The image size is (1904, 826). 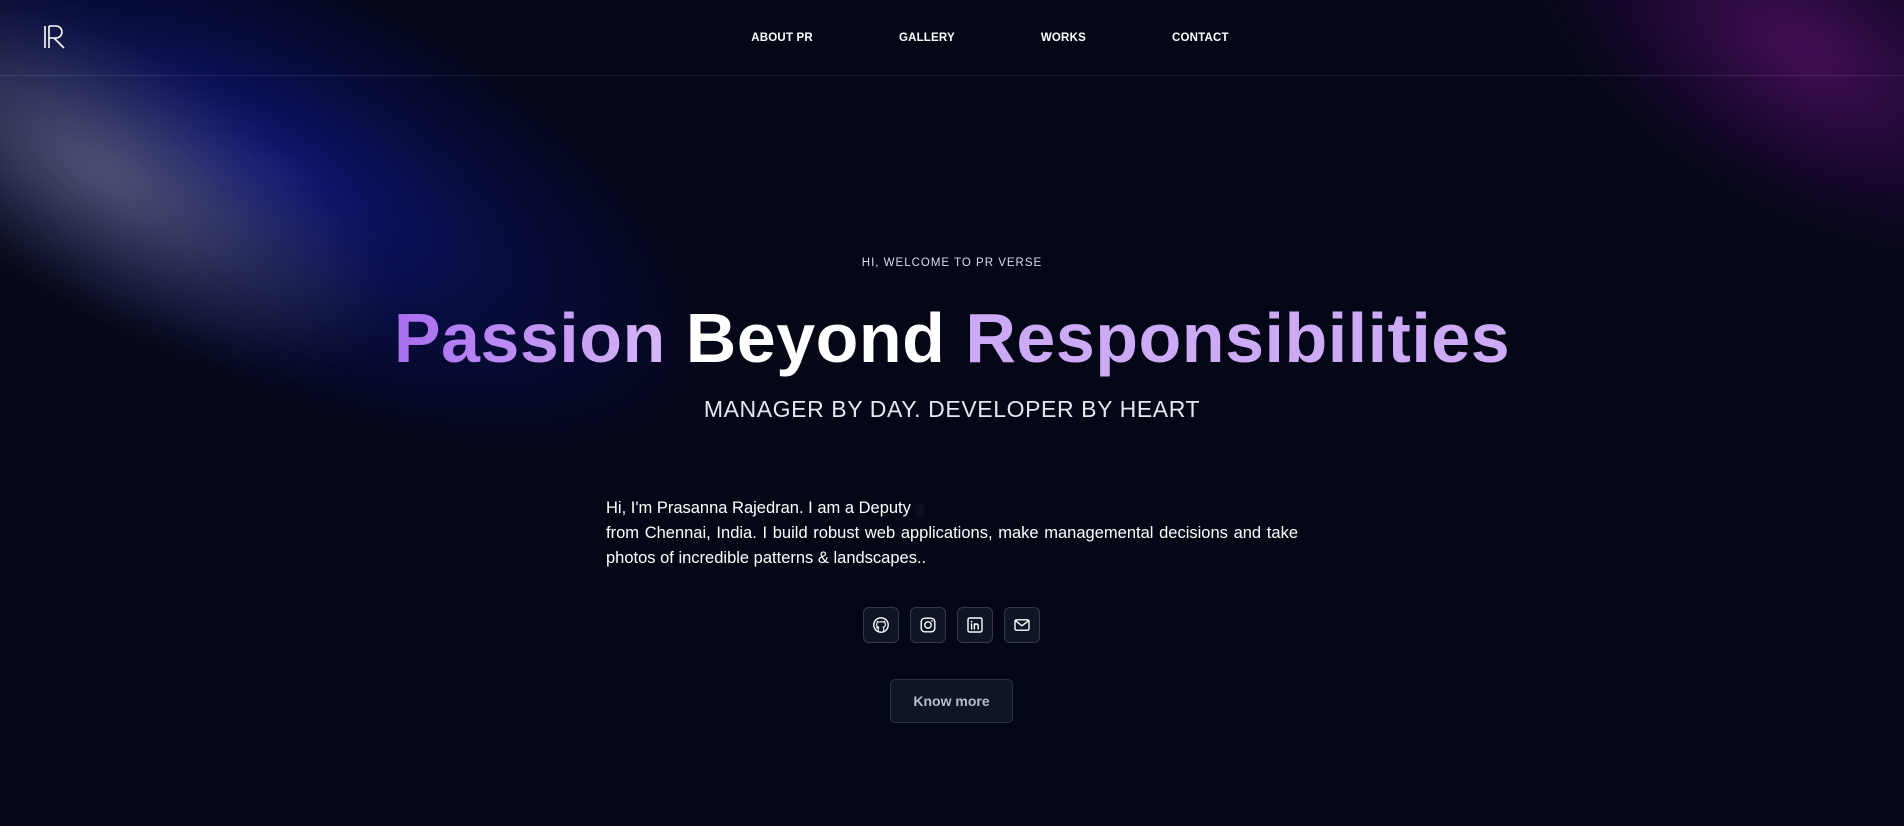 I want to click on mail-link, so click(x=1022, y=625).